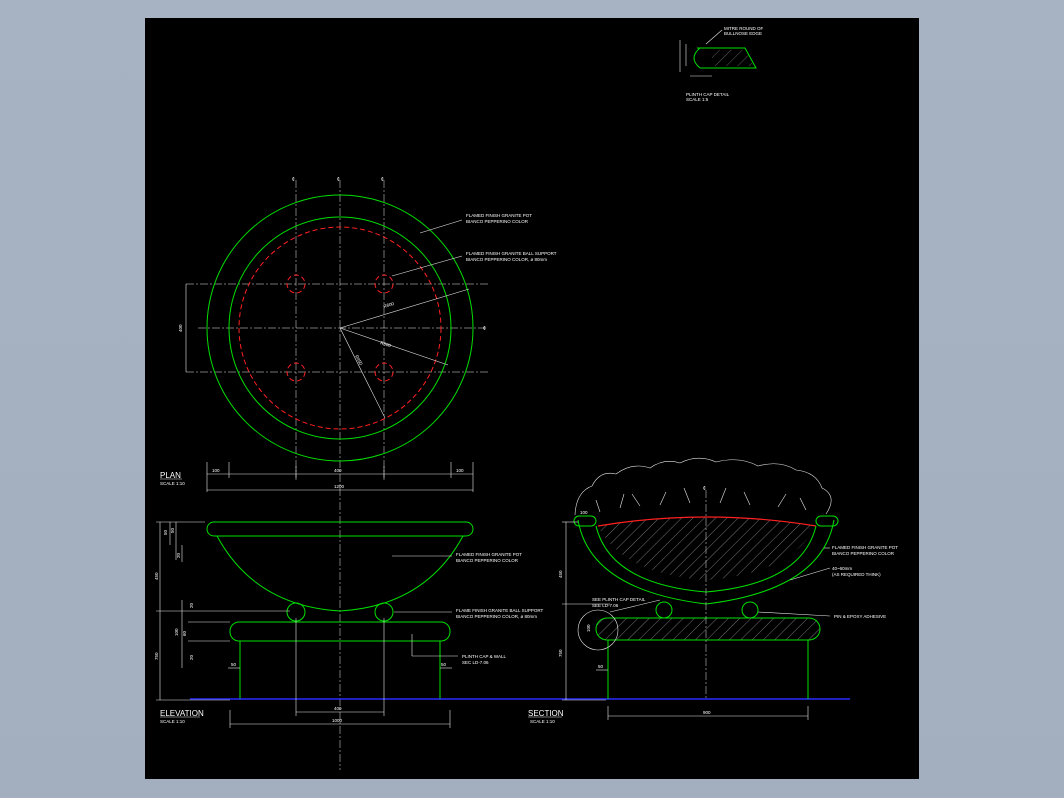  I want to click on svg-text: 1000, so click(337, 720).